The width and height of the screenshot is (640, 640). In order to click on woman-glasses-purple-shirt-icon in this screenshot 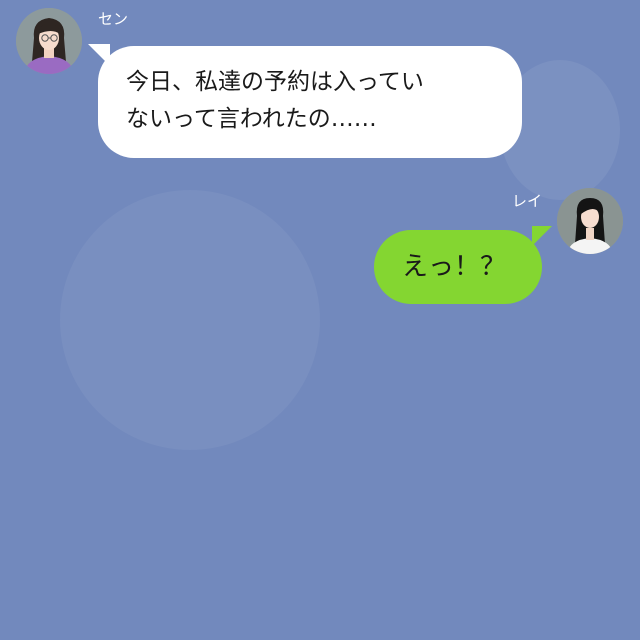, I will do `click(49, 41)`.